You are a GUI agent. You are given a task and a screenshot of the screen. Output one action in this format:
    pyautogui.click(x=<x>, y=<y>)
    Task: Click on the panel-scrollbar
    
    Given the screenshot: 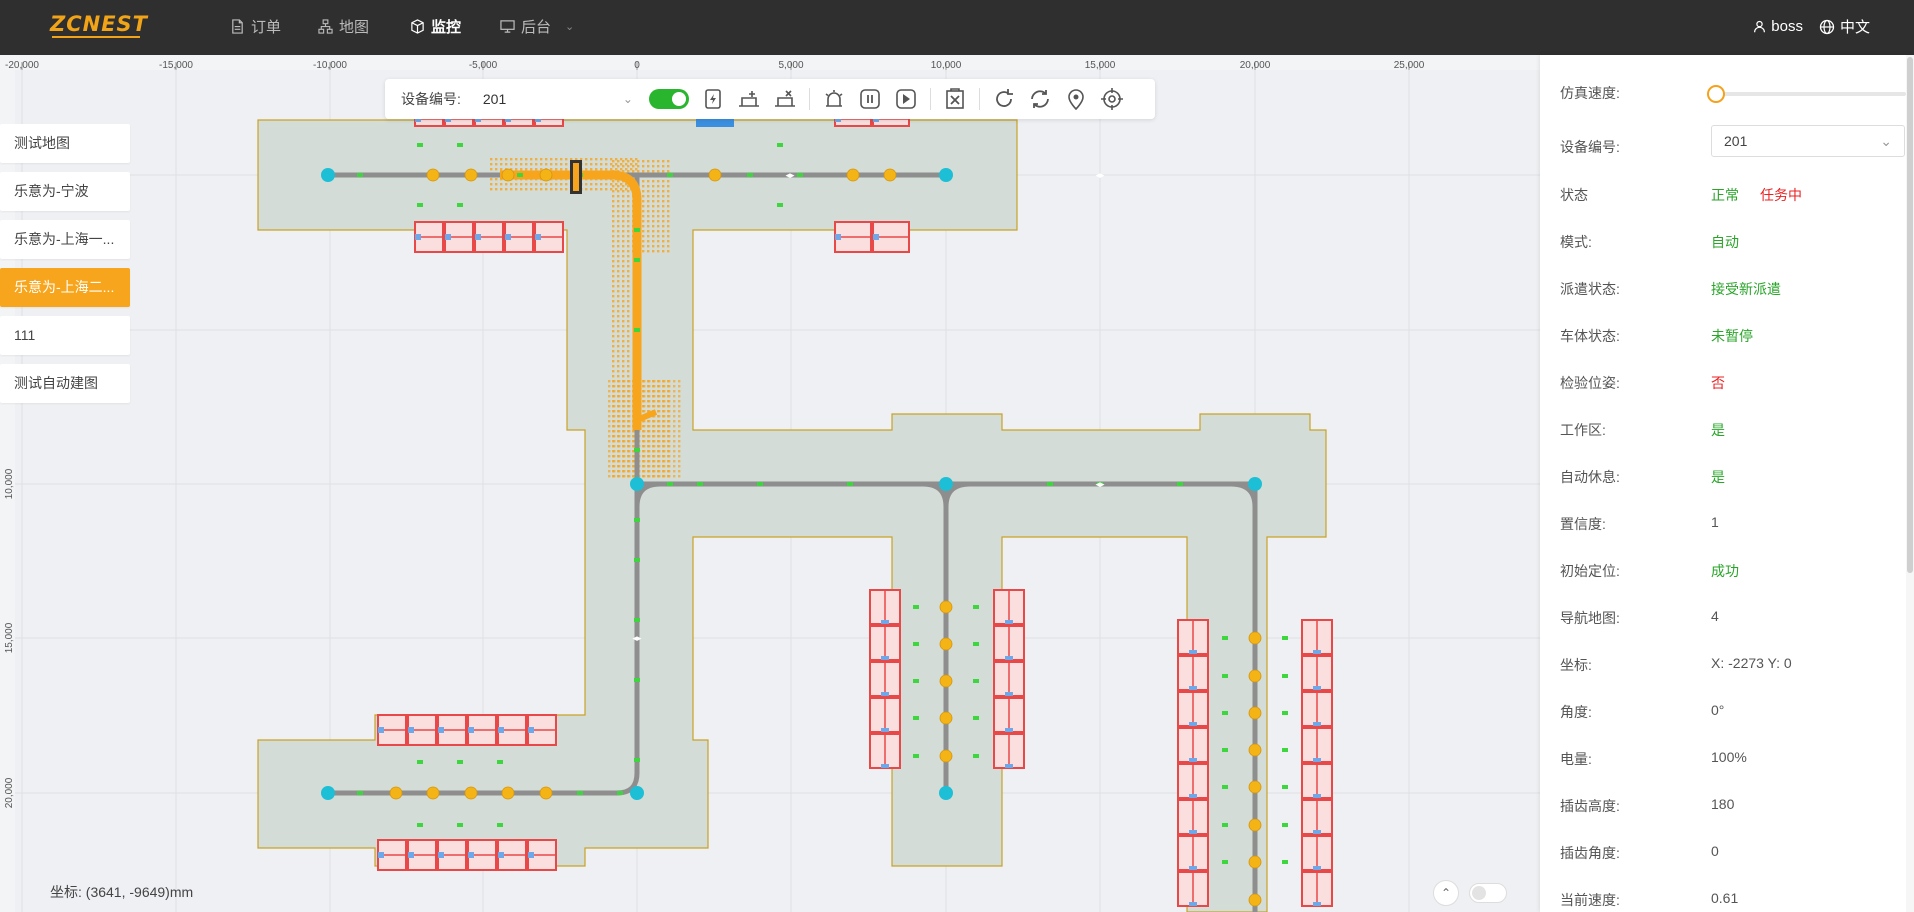 What is the action you would take?
    pyautogui.click(x=1910, y=483)
    